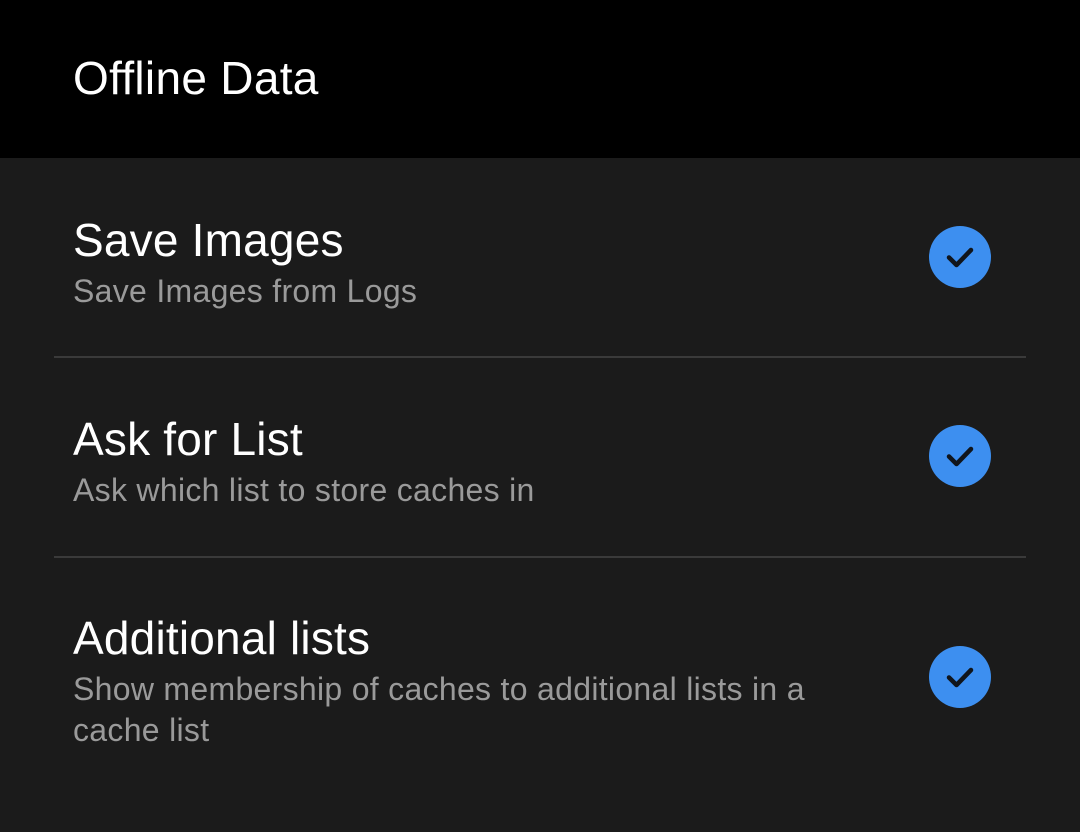 The width and height of the screenshot is (1080, 832). Describe the element at coordinates (208, 240) in the screenshot. I see `pref-title: Save Images` at that location.